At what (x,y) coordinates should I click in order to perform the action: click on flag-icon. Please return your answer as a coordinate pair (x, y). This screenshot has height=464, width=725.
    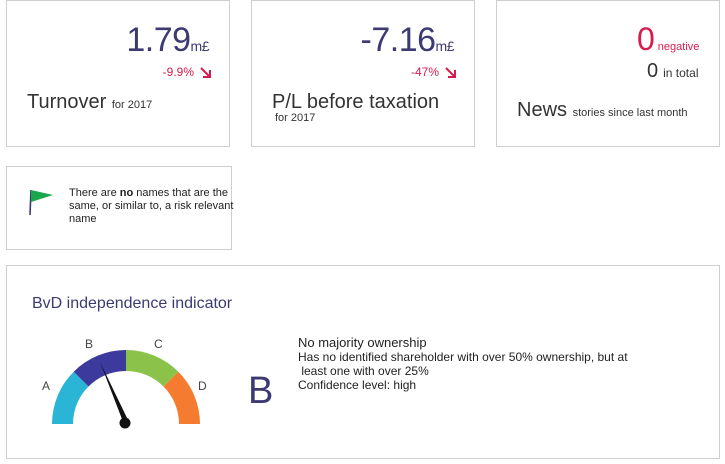
    Looking at the image, I should click on (41, 202).